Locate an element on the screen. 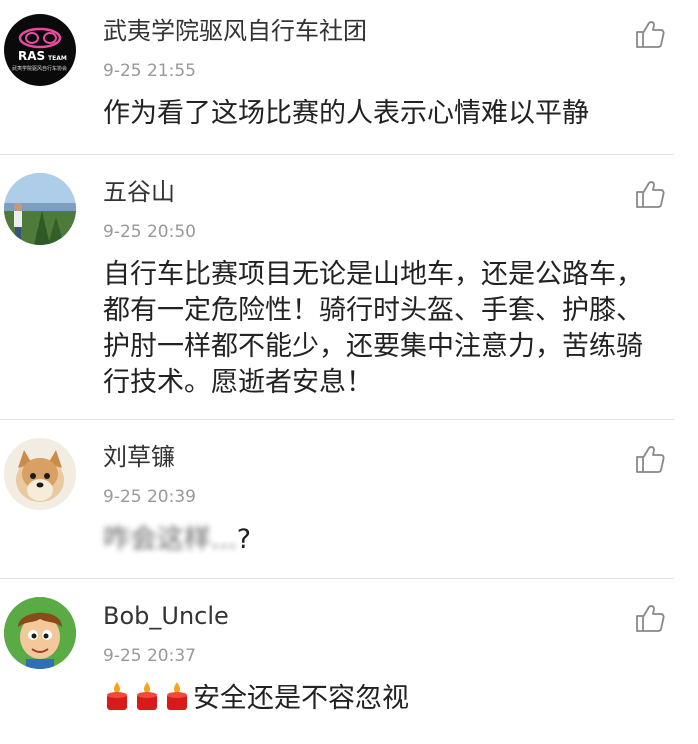  comment-text: 安全还是不容忽视 is located at coordinates (377, 701).